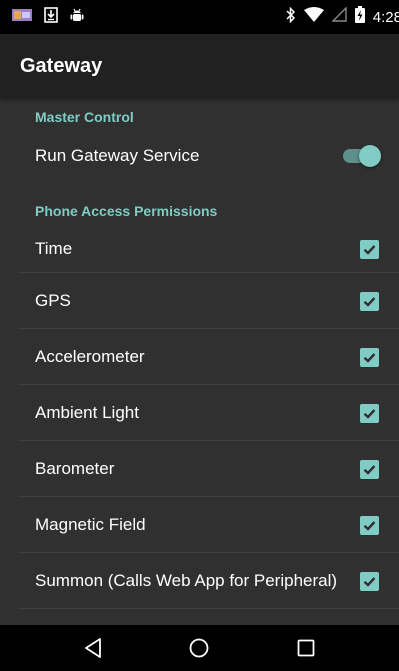  I want to click on home-button, so click(199, 648).